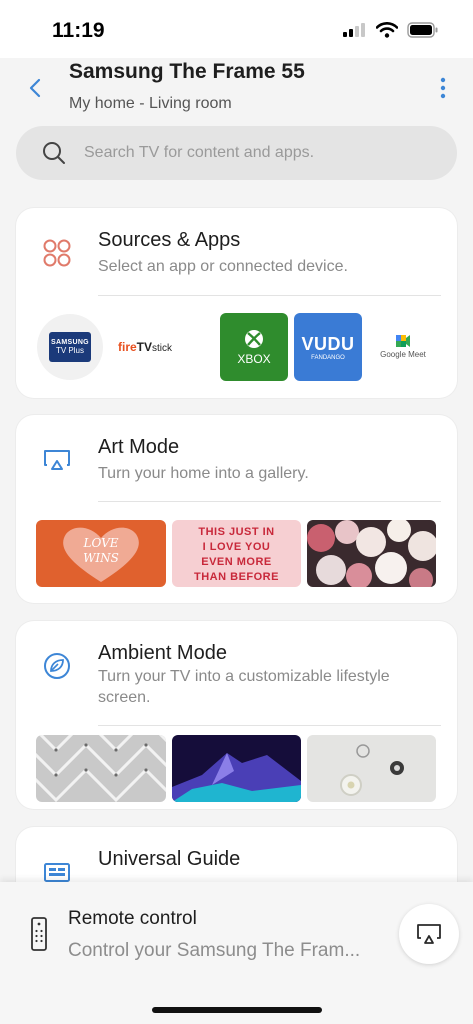 The width and height of the screenshot is (473, 1024). I want to click on page-title: Samsung The Frame 55, so click(187, 71).